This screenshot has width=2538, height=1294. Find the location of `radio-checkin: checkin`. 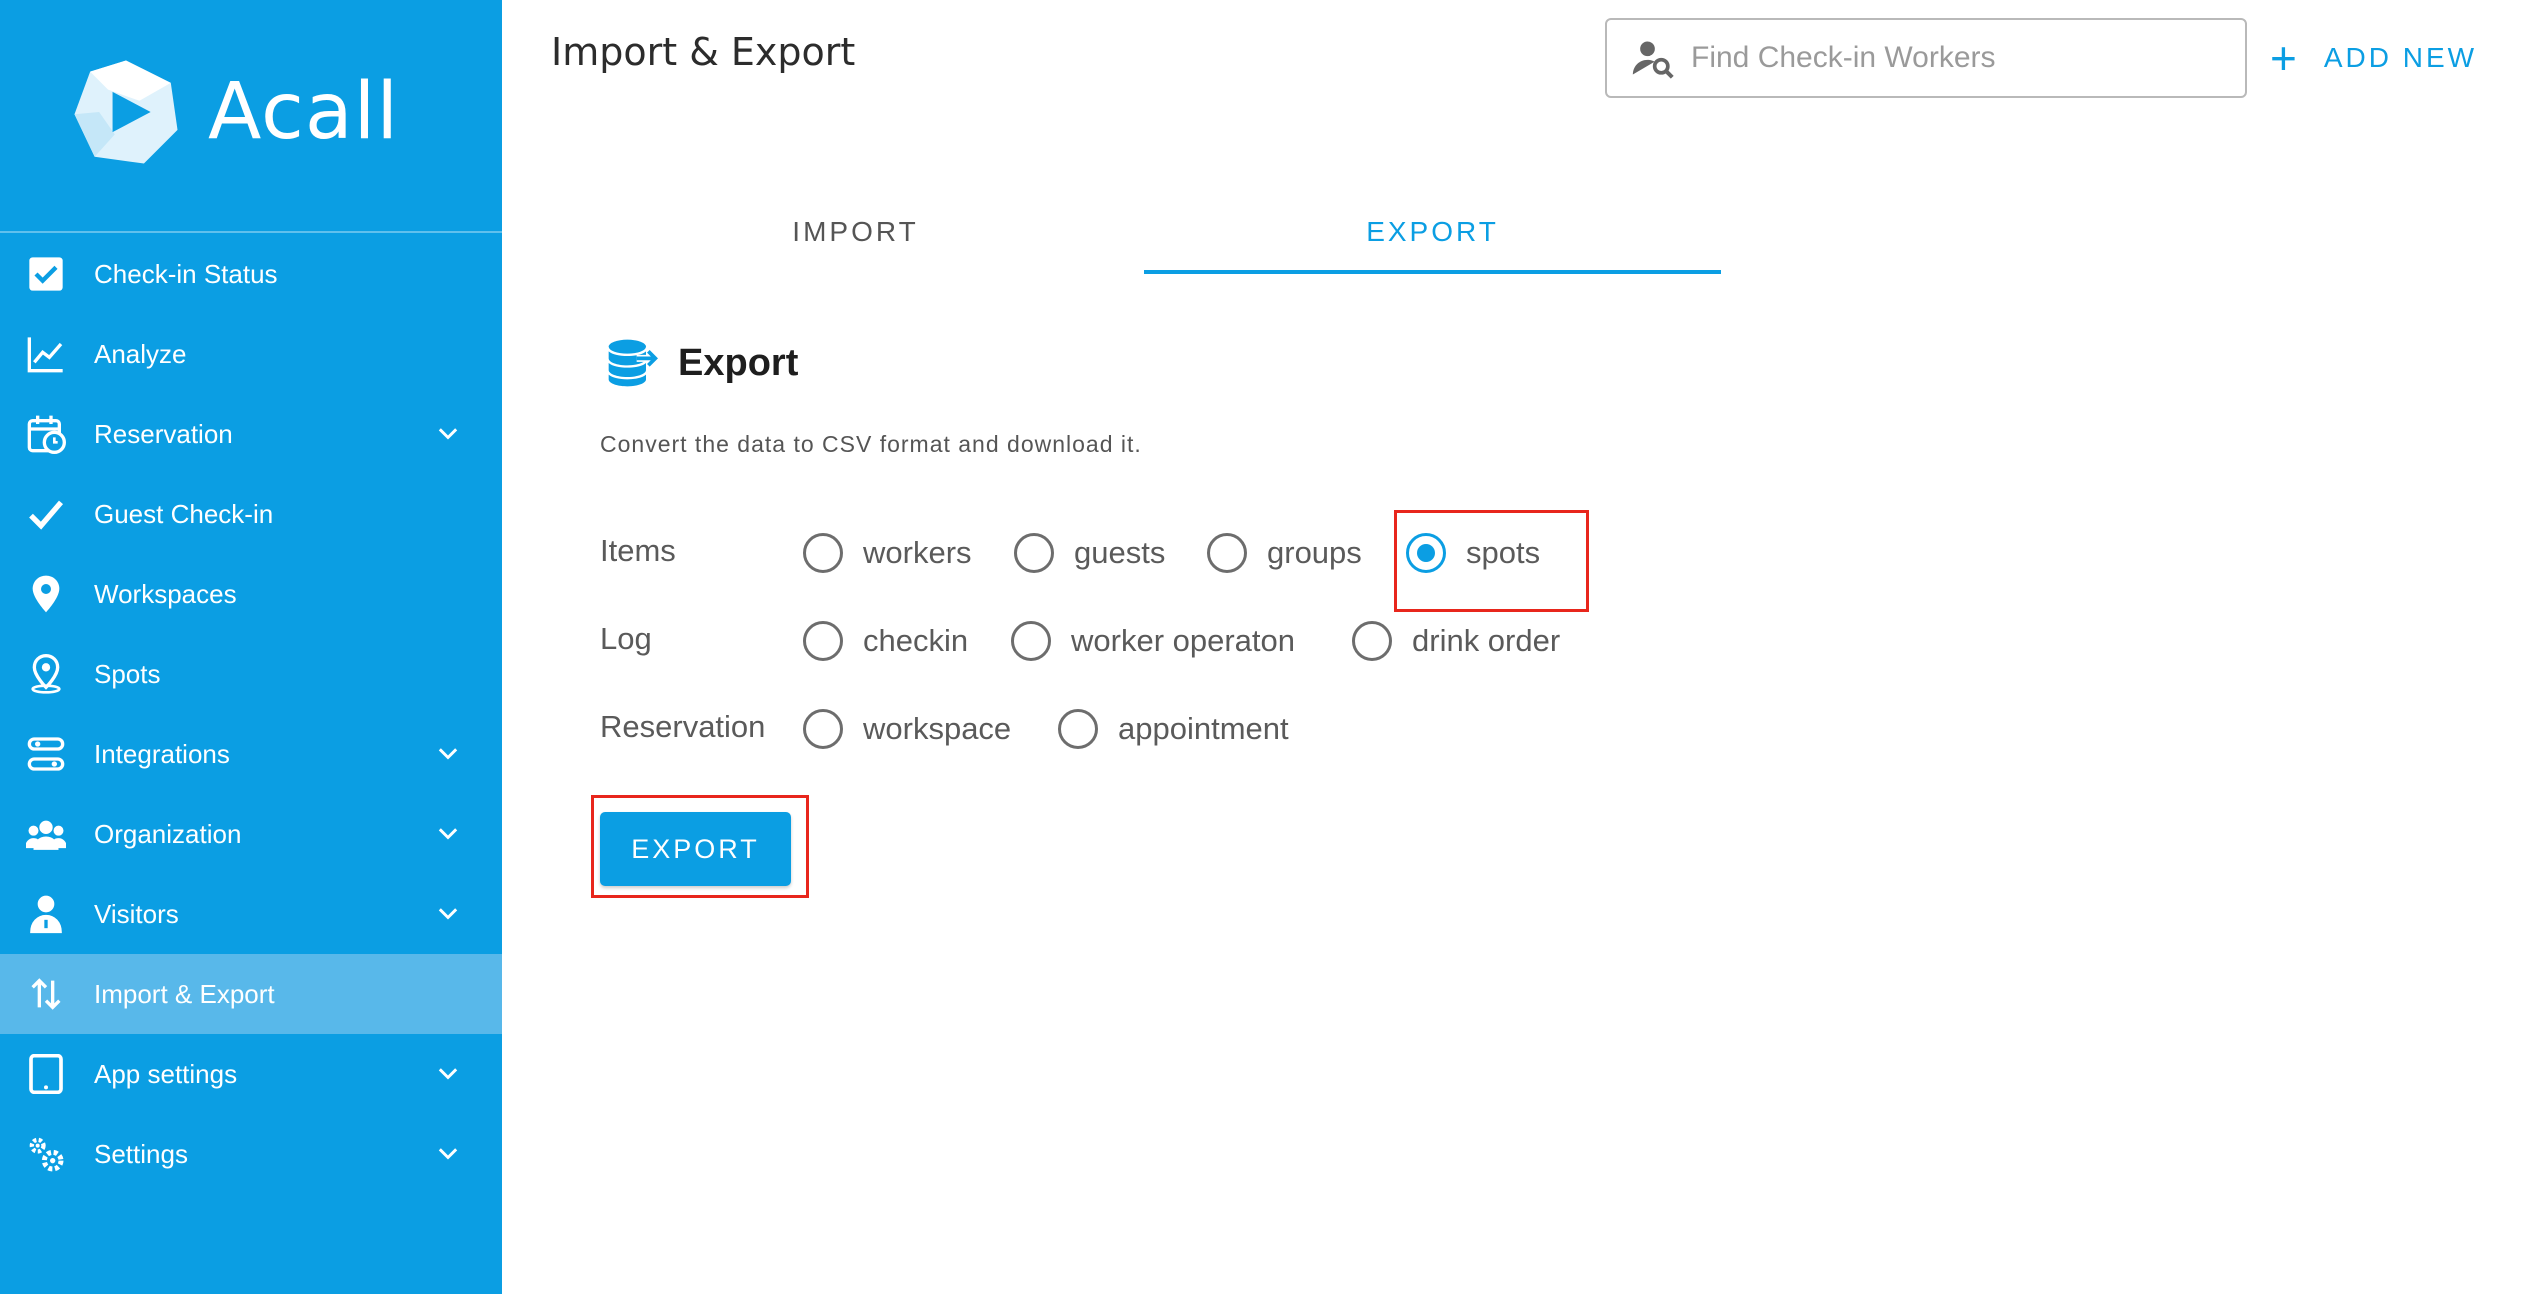

radio-checkin: checkin is located at coordinates (885, 641).